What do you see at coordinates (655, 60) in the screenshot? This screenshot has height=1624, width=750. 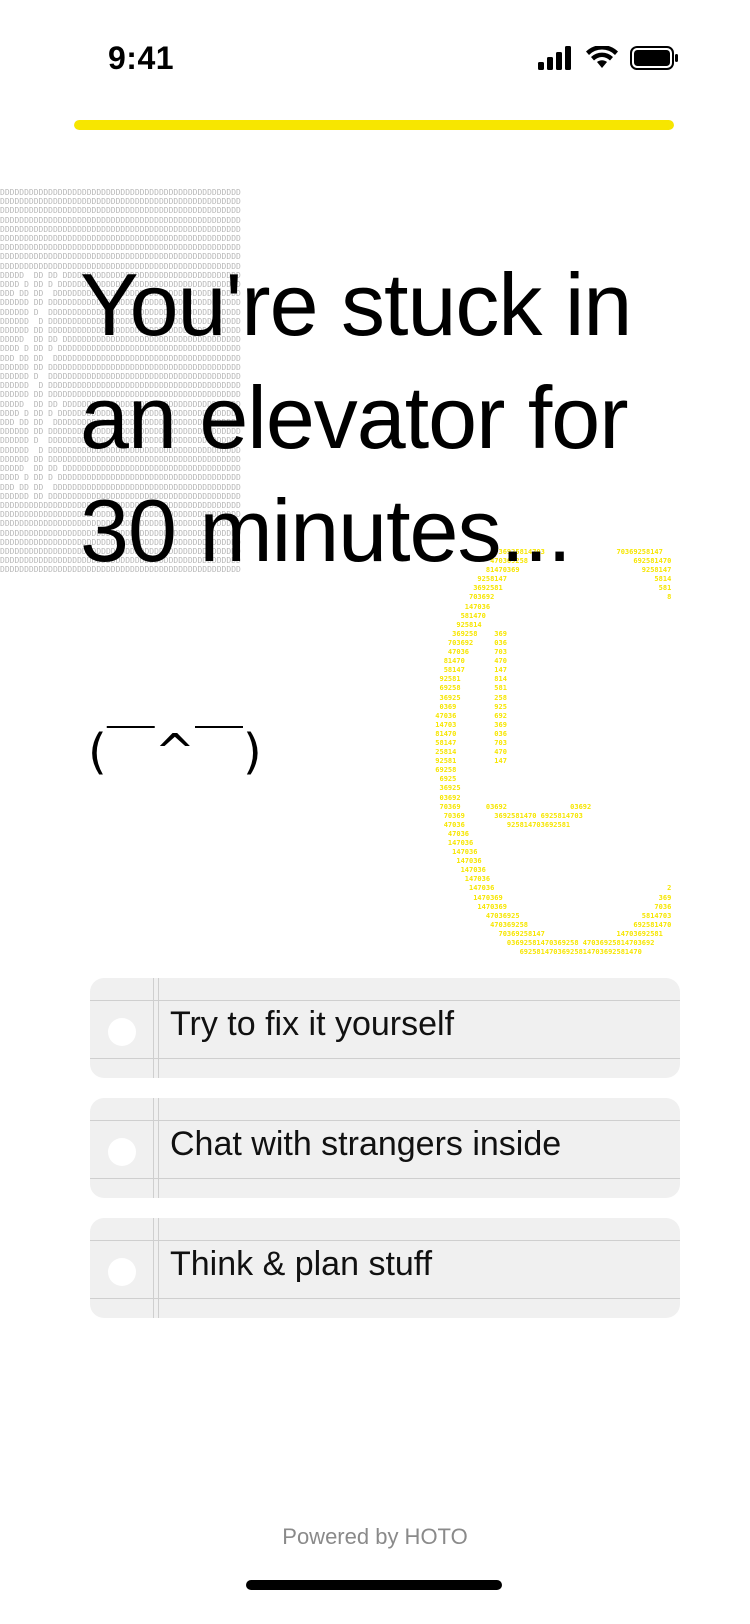 I see `battery-icon` at bounding box center [655, 60].